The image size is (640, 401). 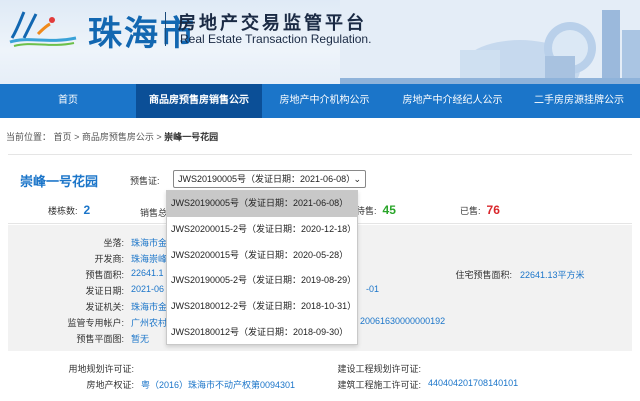 What do you see at coordinates (552, 275) in the screenshot?
I see `info-residential-area-value: 22641.13平方米` at bounding box center [552, 275].